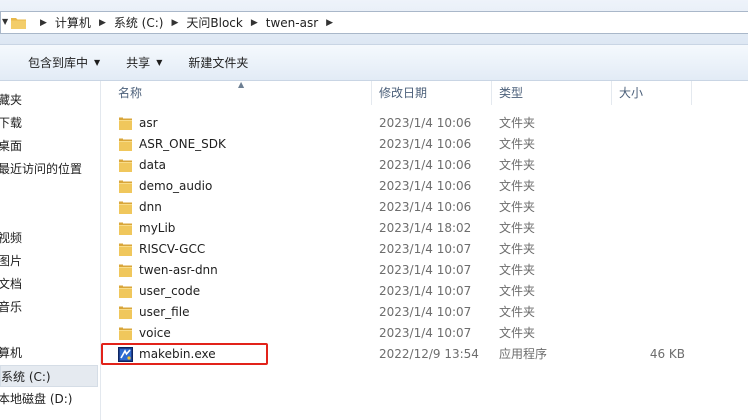  I want to click on file-row: data 2023/1/4 10:06 文件夹, so click(424, 165).